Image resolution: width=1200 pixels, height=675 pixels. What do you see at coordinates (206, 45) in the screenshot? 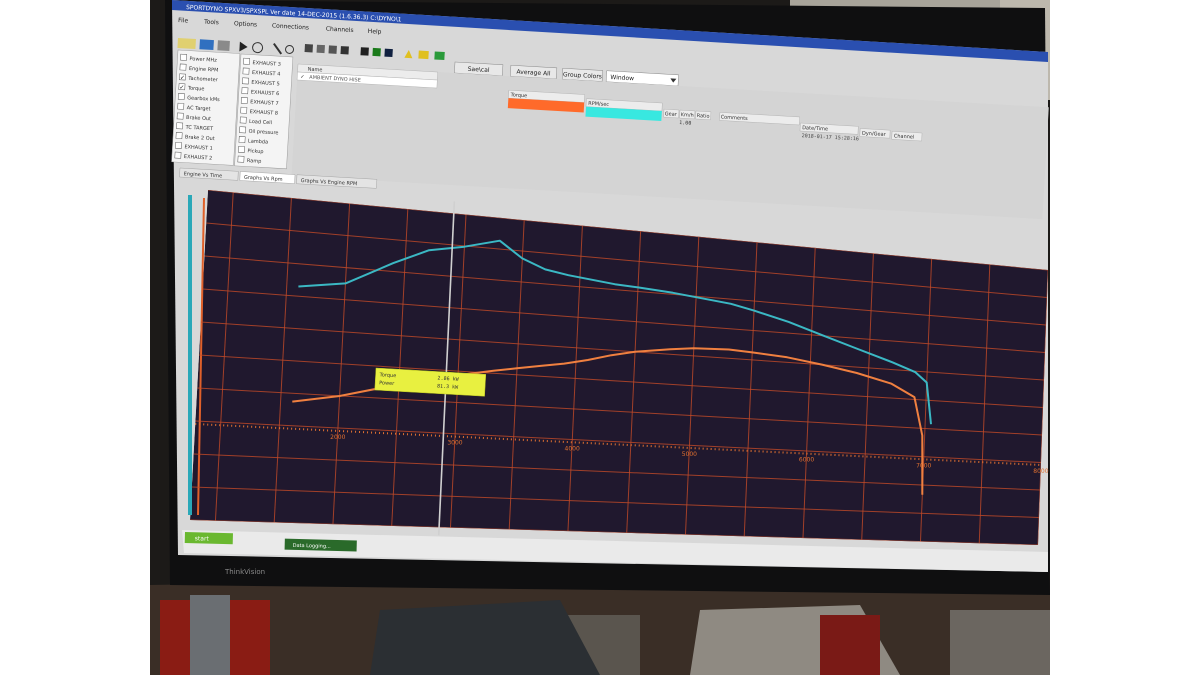
I see `save-icon` at bounding box center [206, 45].